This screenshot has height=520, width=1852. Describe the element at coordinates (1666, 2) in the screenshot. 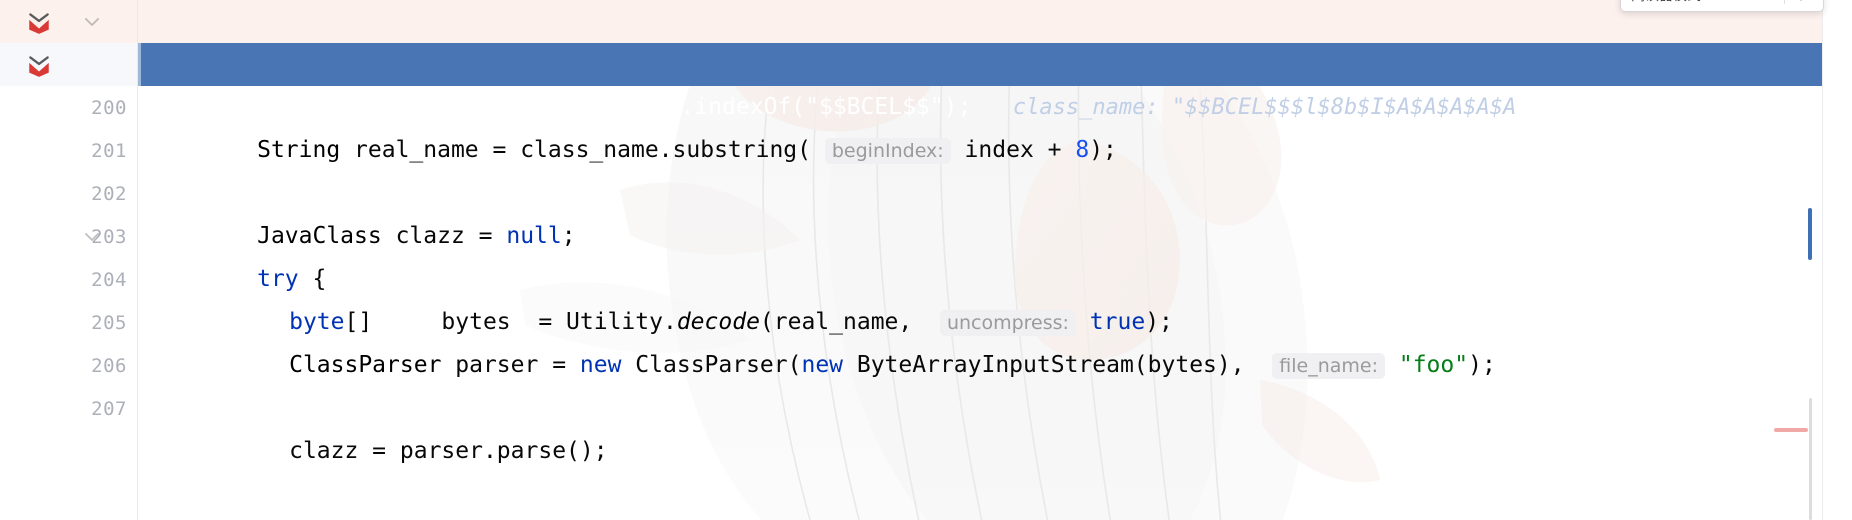

I see `reader-mode-label: 阅读器模式` at that location.